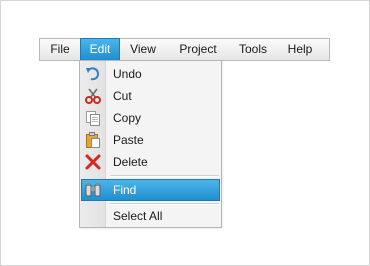 This screenshot has height=266, width=370. Describe the element at coordinates (93, 140) in the screenshot. I see `paste-icon` at that location.